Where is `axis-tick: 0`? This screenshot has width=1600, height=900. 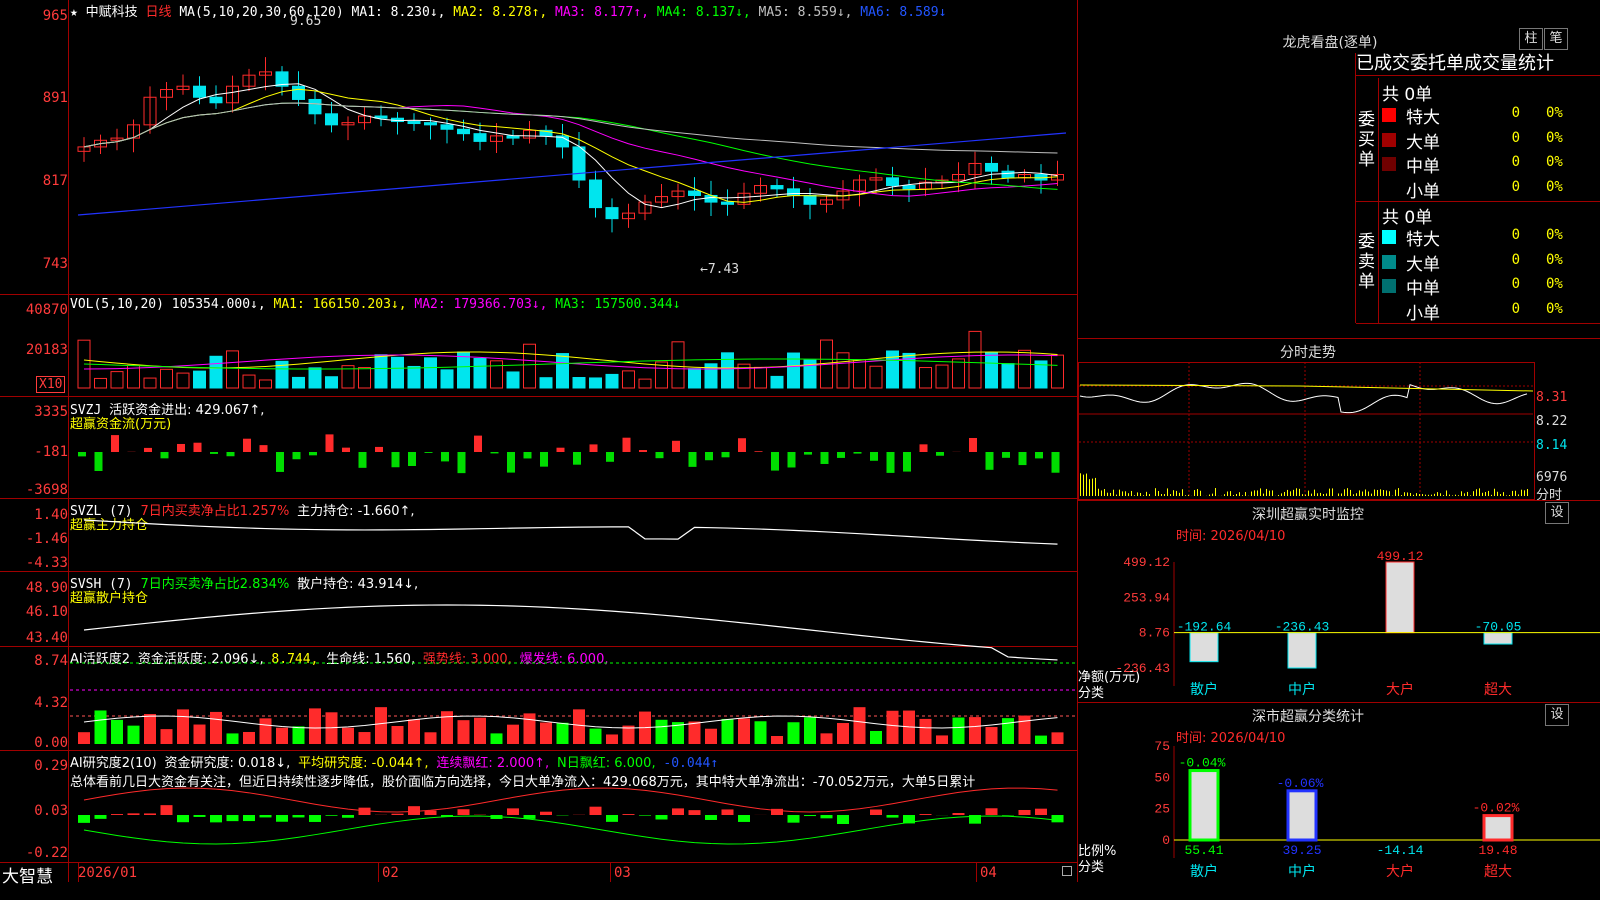 axis-tick: 0 is located at coordinates (1166, 840).